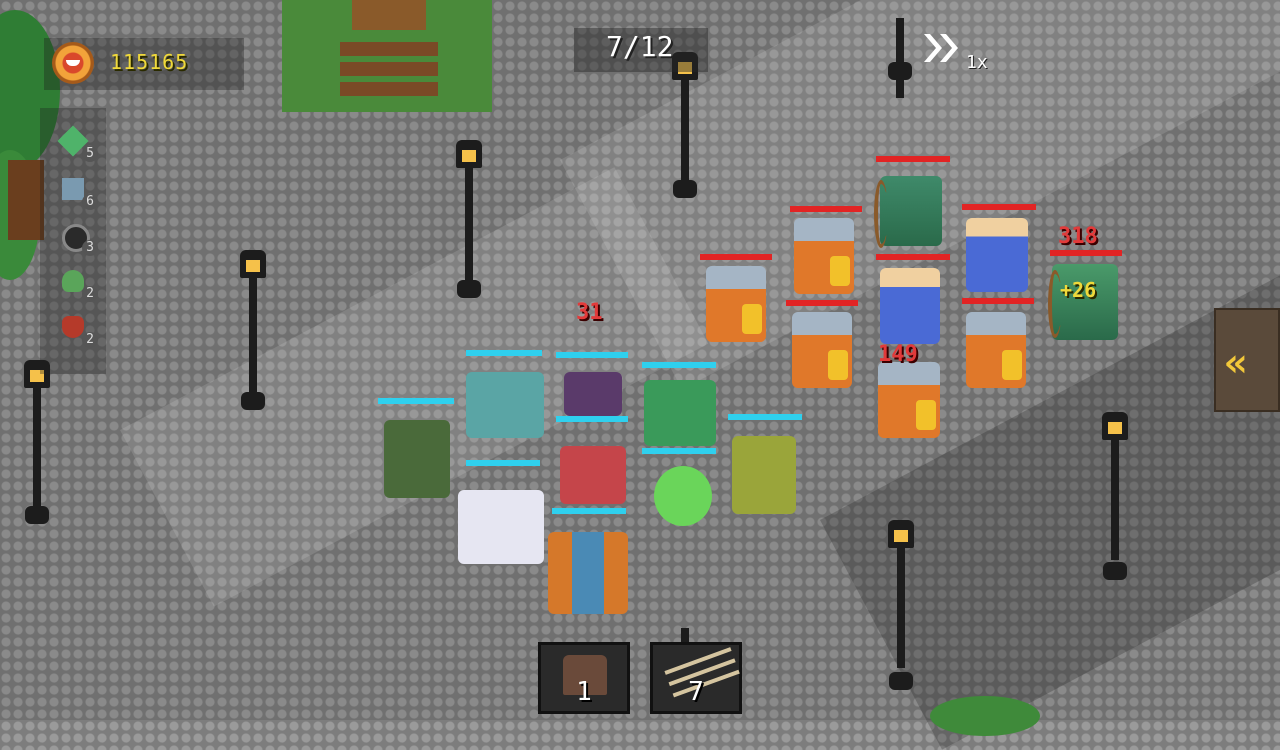 This screenshot has width=1280, height=750. I want to click on ally-swamp-beast, so click(417, 459).